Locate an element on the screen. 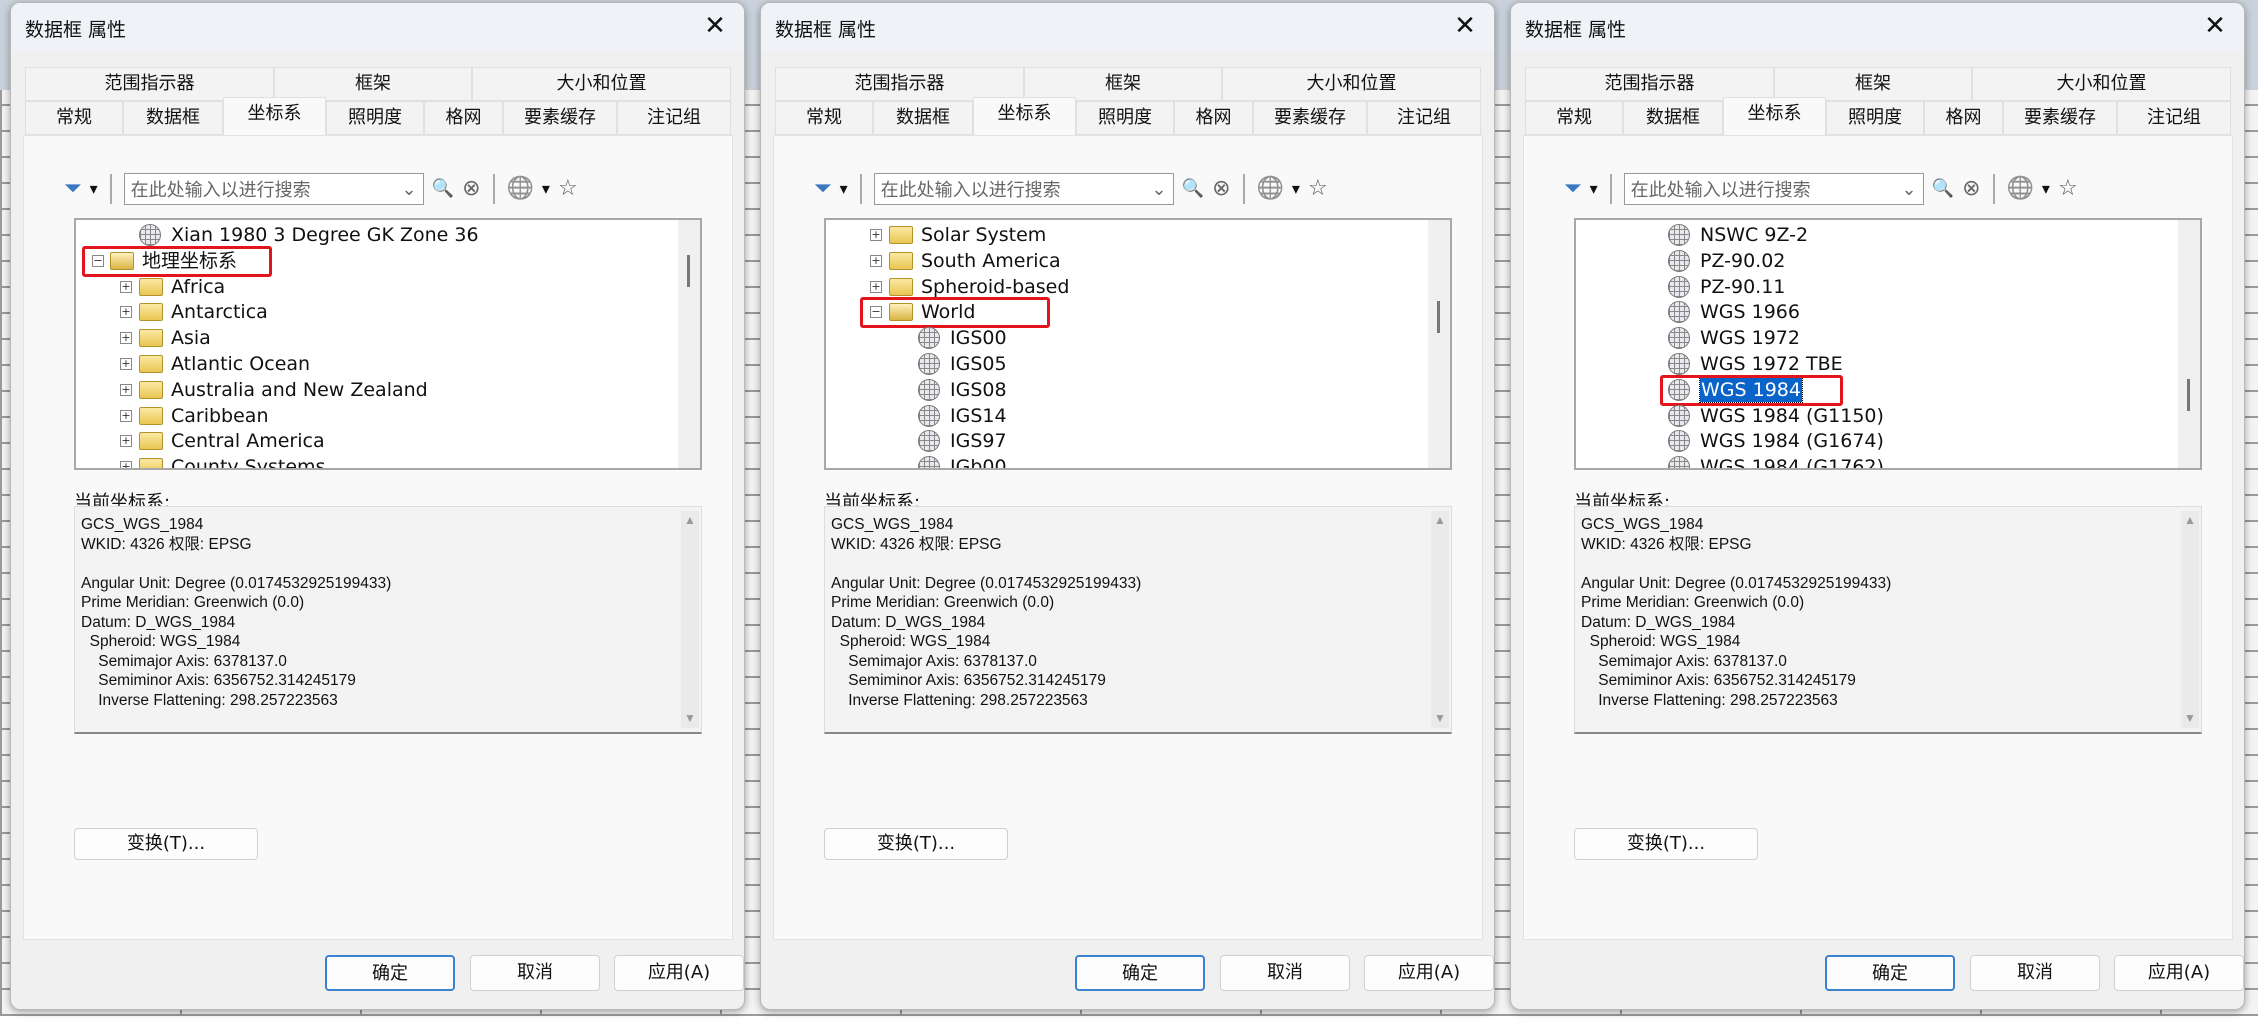  tree-item: + Caribbean is located at coordinates (376, 416).